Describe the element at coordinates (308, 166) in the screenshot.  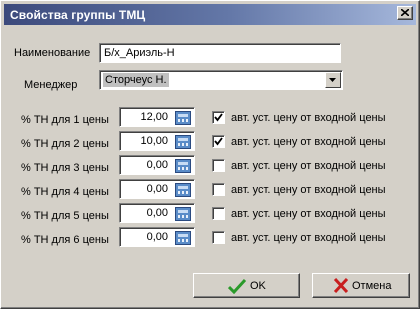
I see `price-3-auto-label: авт. уст. цену от входной цены` at that location.